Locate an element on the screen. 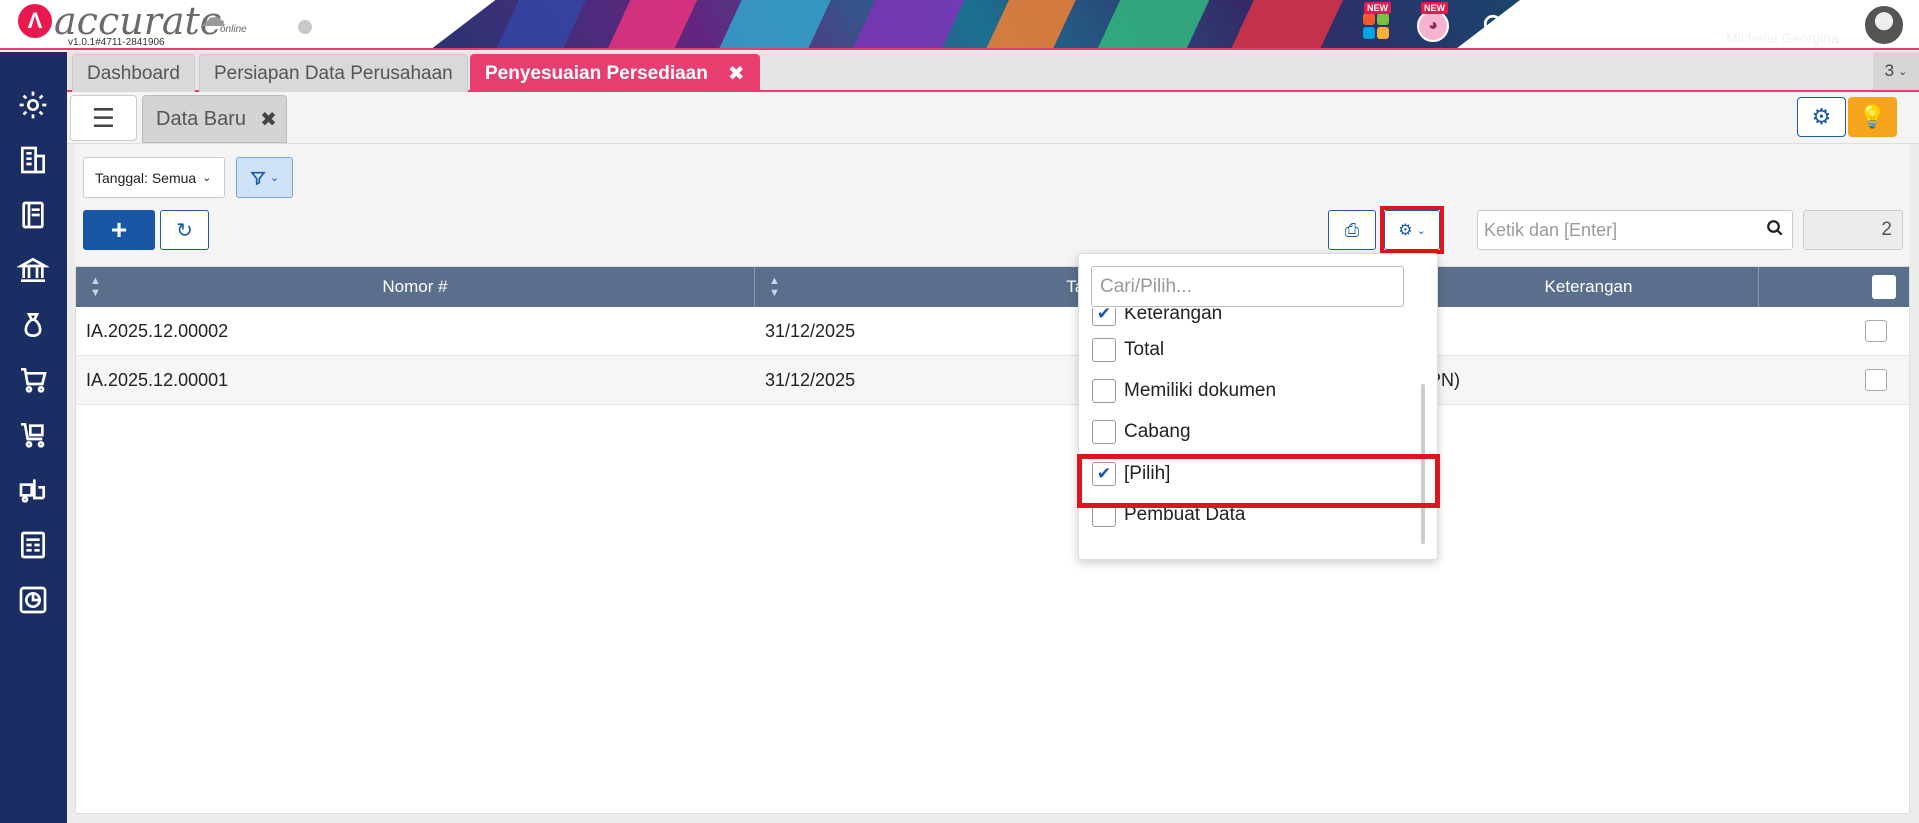  tab-dashboard: Dashboard is located at coordinates (133, 73).